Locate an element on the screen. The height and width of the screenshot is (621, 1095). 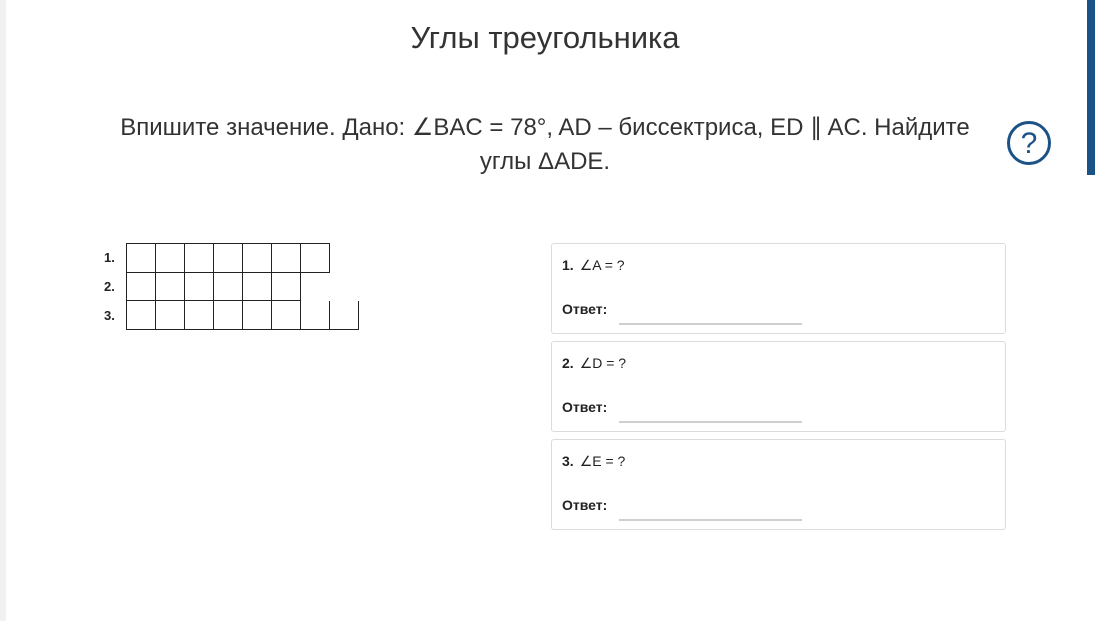
page-title: Углы треугольника is located at coordinates (545, 37).